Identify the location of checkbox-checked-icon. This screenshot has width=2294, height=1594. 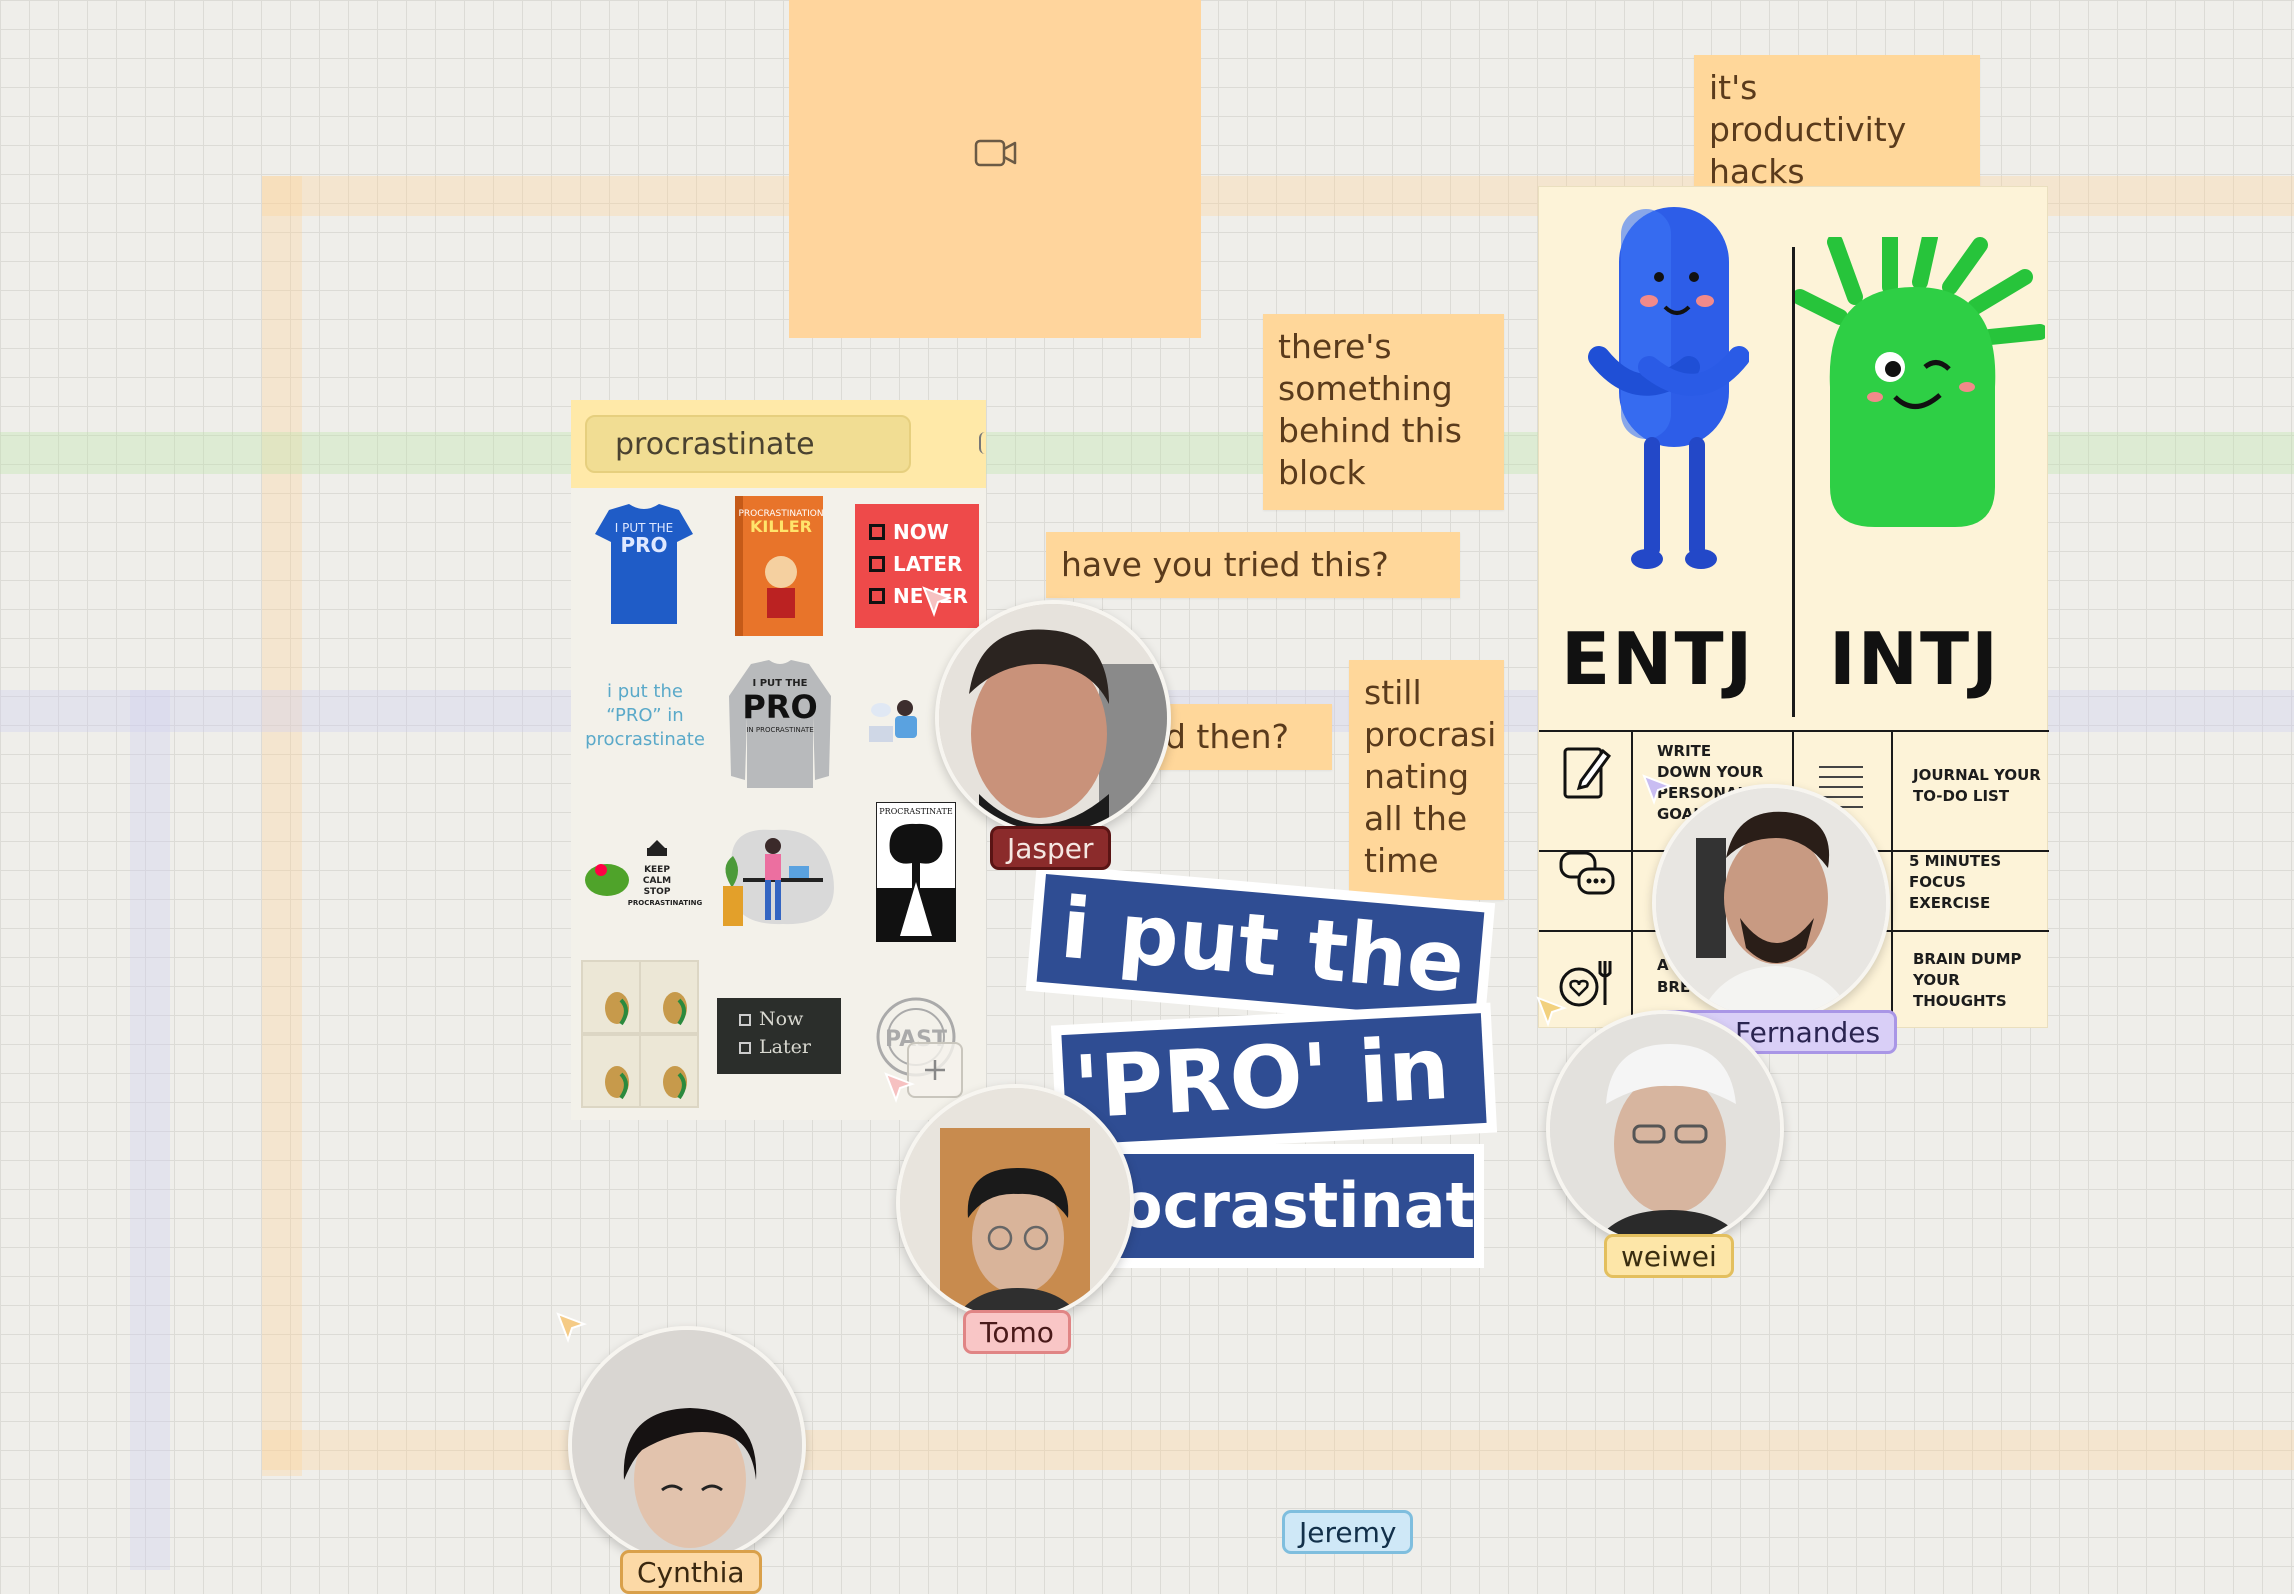
(877, 564).